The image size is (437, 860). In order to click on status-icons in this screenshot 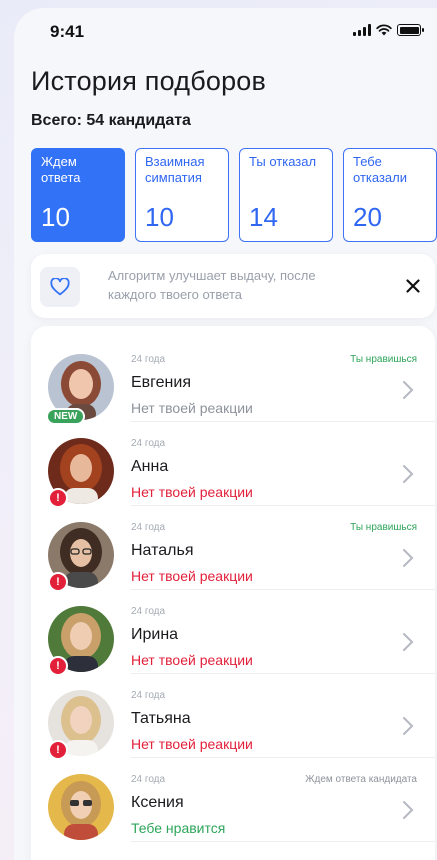, I will do `click(388, 30)`.